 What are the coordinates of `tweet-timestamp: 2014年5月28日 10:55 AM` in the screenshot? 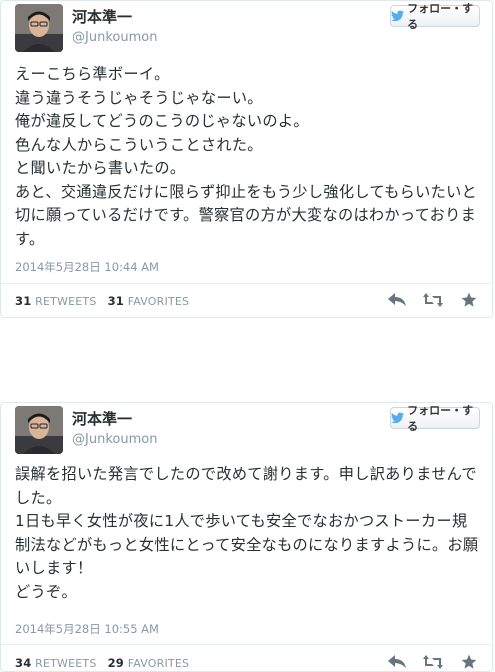 It's located at (87, 629).